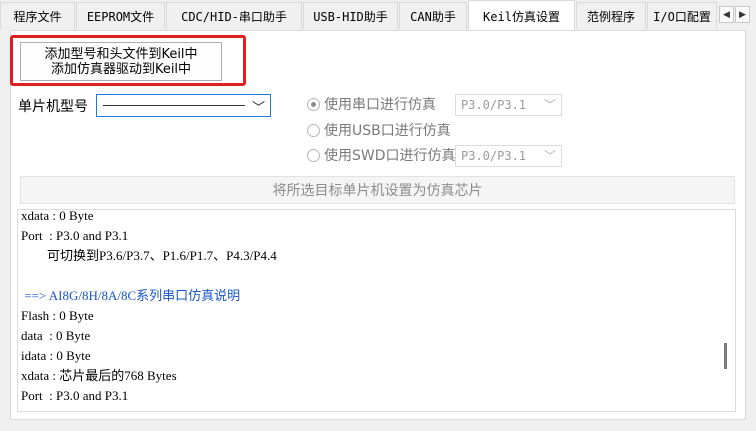  I want to click on tab-keil-debug-settings: Keil仿真设置, so click(521, 15).